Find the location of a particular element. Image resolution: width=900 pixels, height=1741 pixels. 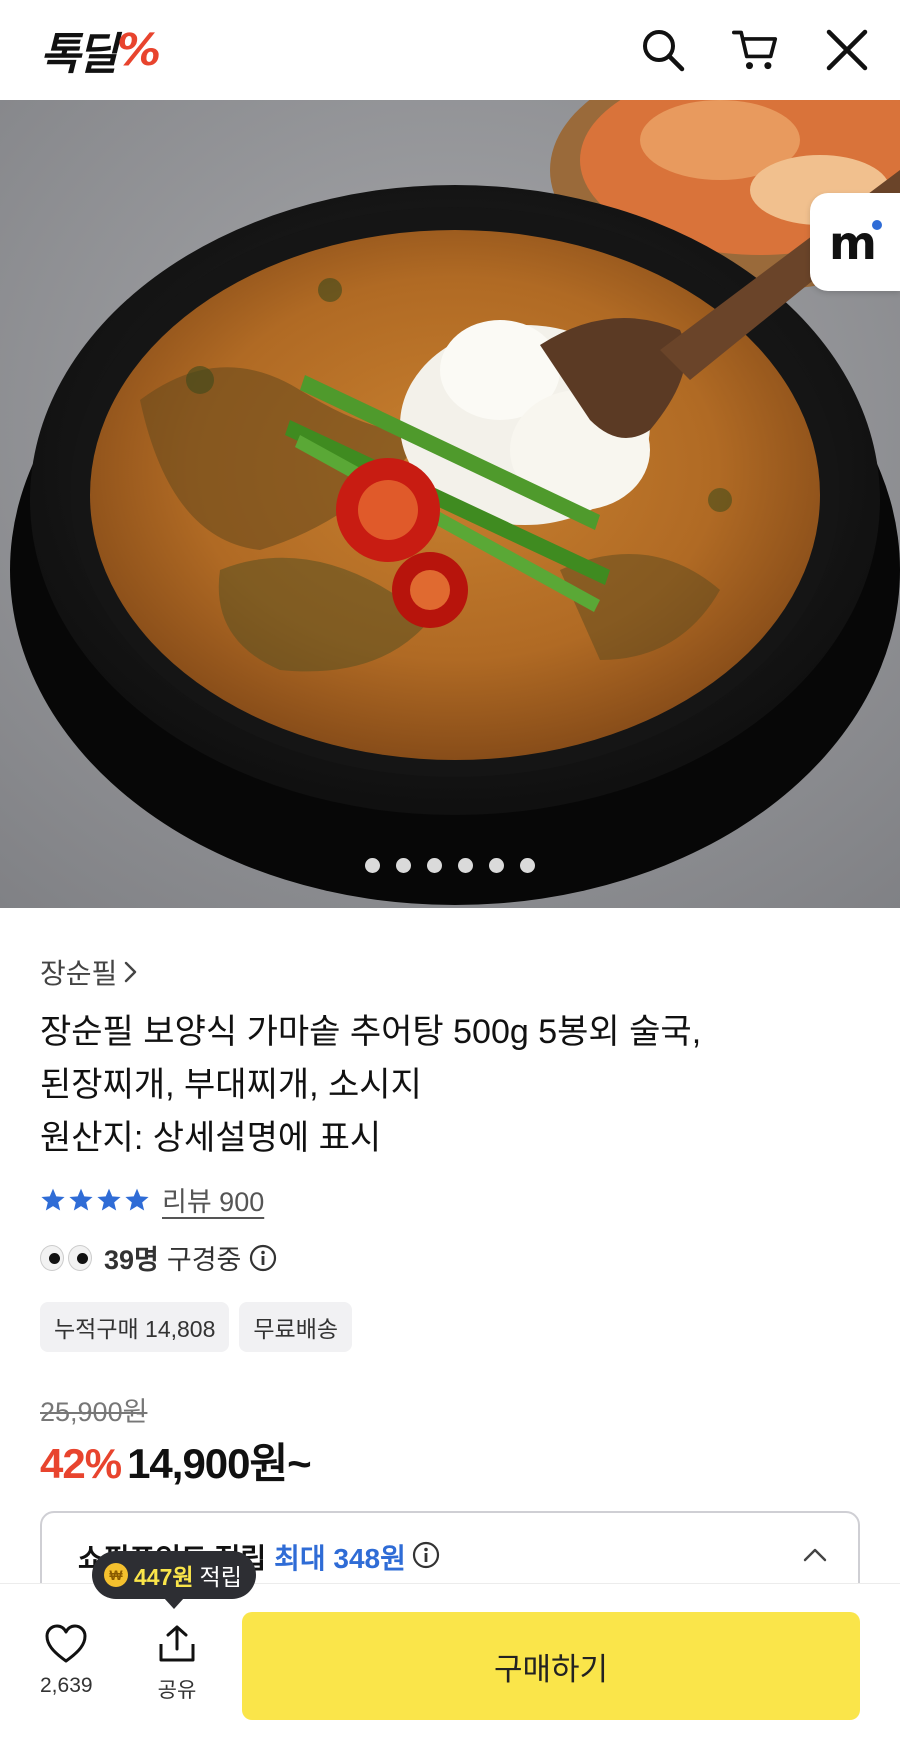

carousel-dots is located at coordinates (450, 865).